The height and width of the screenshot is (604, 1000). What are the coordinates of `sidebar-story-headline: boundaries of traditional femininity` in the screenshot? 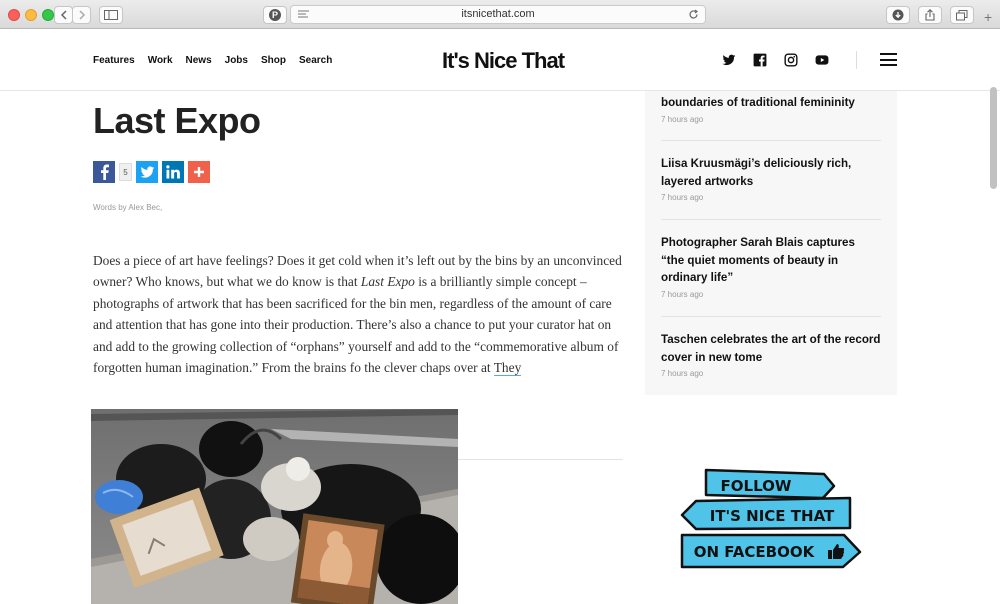 It's located at (771, 103).